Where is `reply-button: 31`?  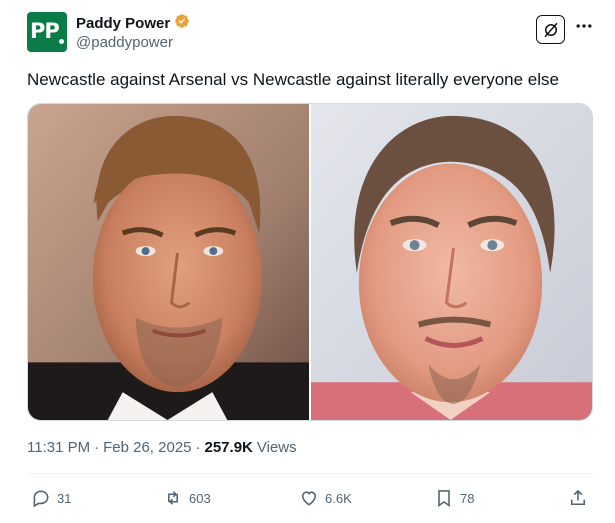
reply-button: 31 is located at coordinates (51, 498).